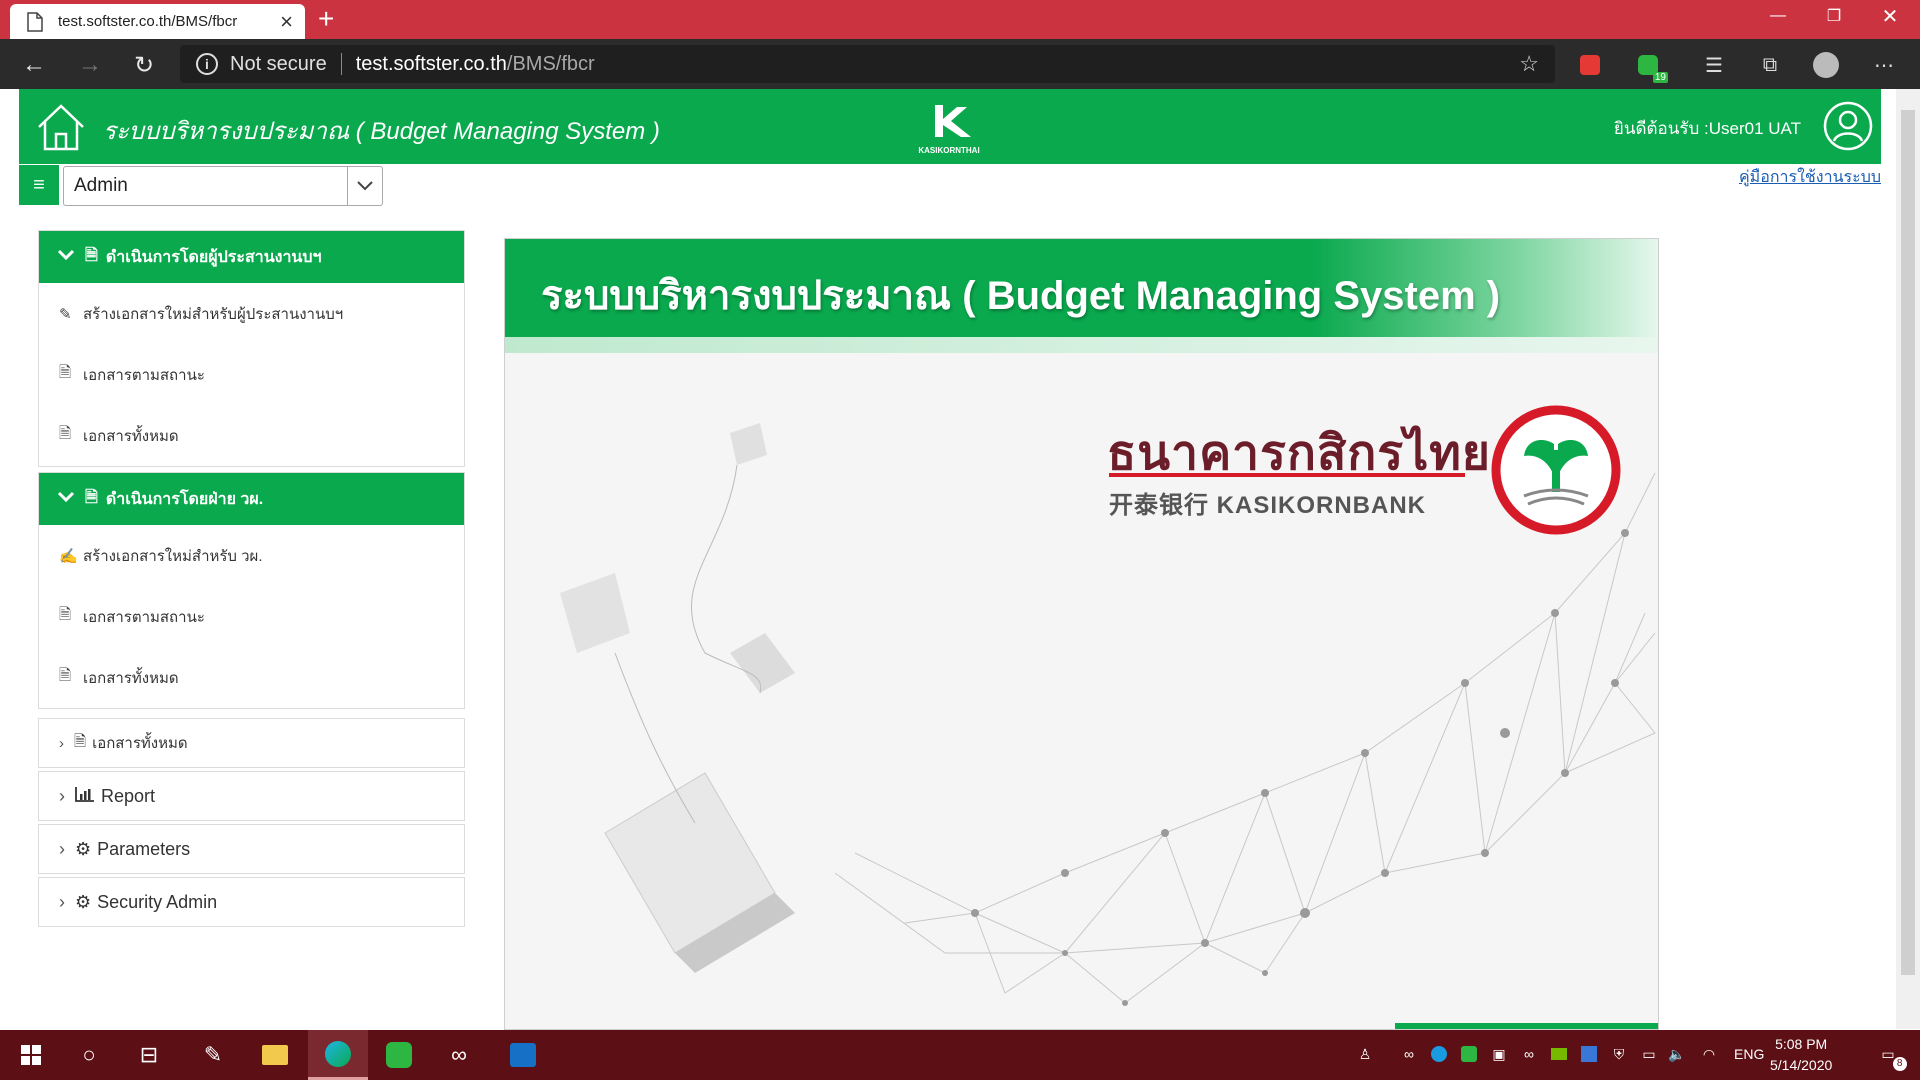 The image size is (1920, 1080). I want to click on battery-icon: ▭, so click(1649, 1054).